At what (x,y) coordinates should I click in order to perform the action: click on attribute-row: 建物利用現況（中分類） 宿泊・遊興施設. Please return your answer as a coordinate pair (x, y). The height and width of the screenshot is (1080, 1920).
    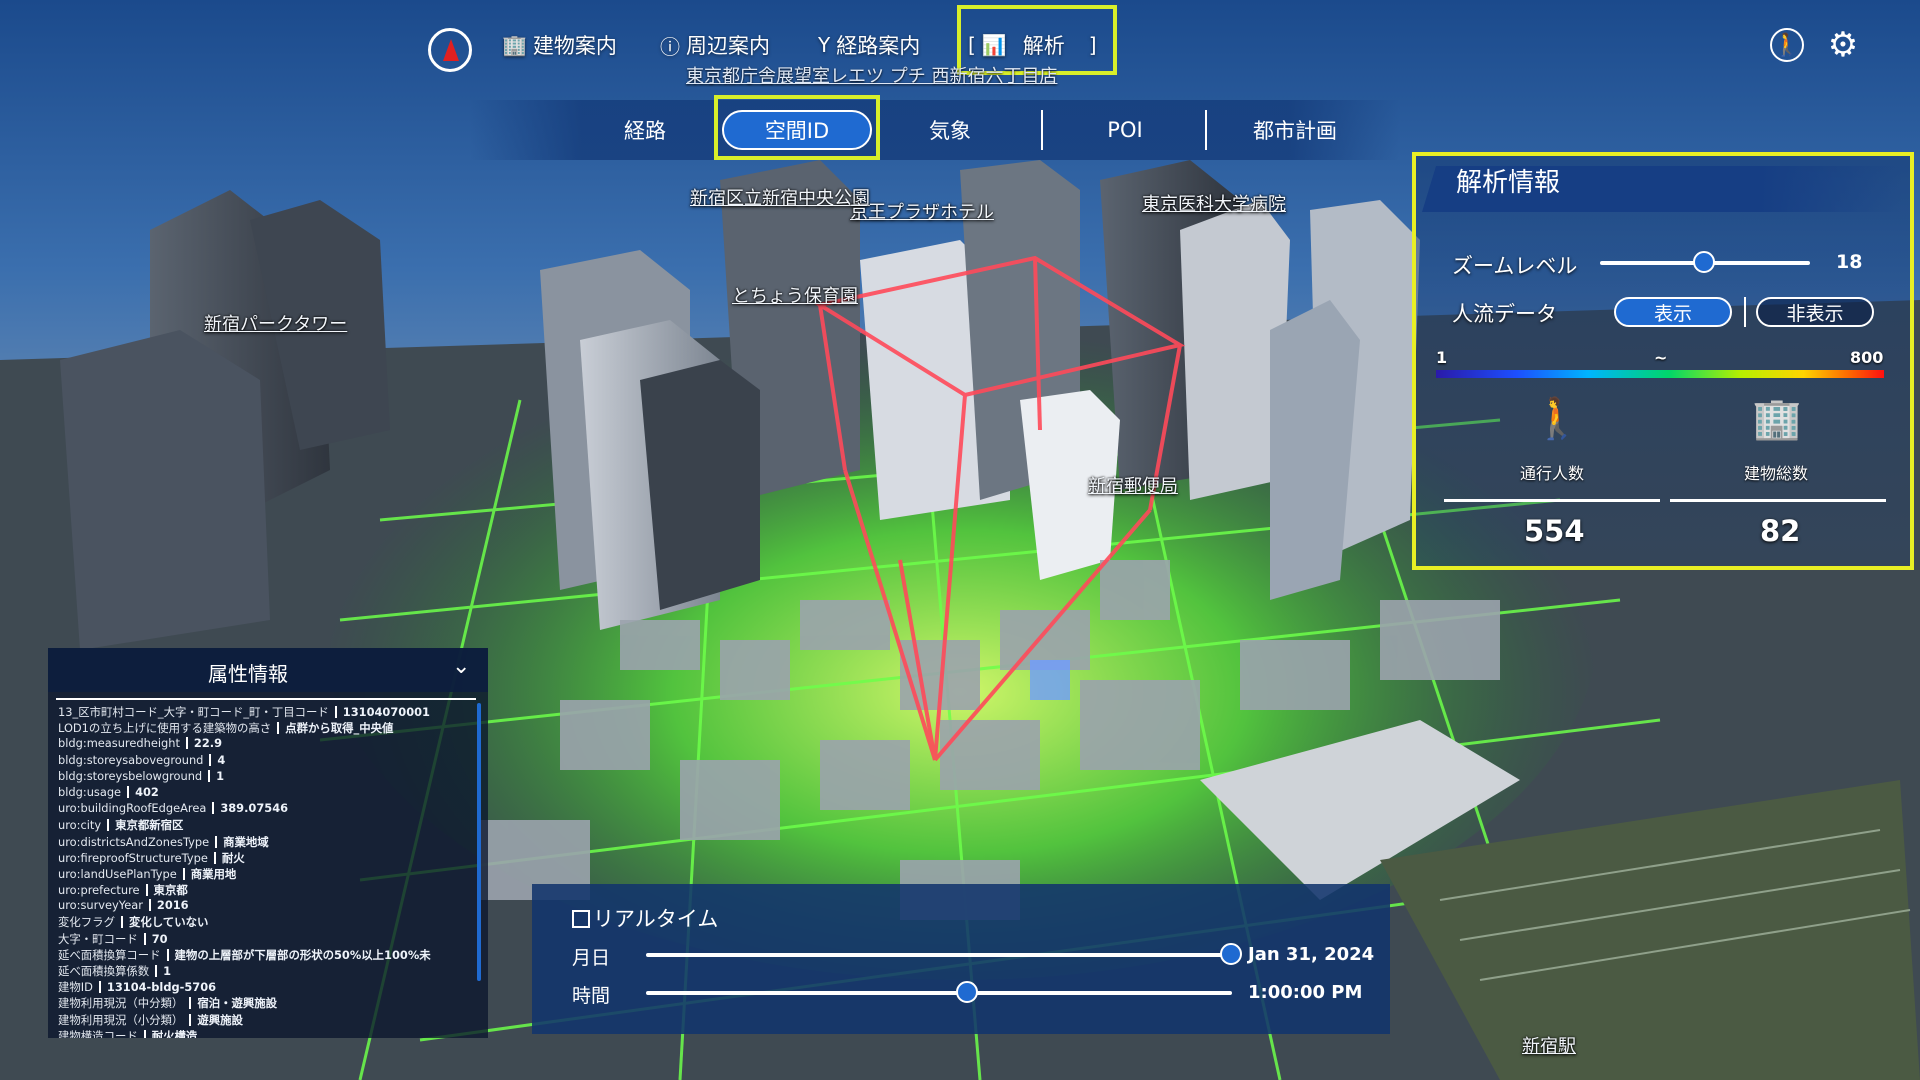
    Looking at the image, I should click on (270, 1003).